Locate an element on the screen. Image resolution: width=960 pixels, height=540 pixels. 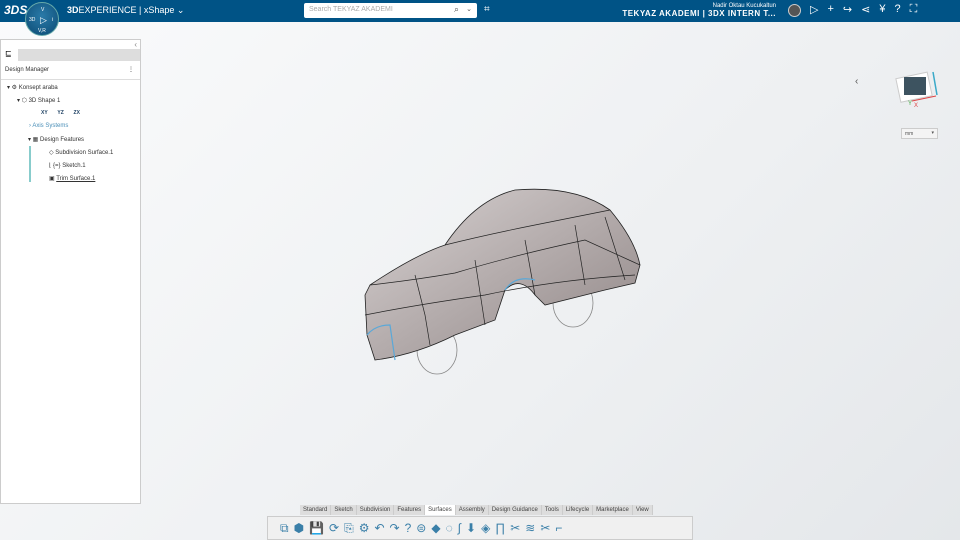
fullscreen-icon: ⛶ is located at coordinates (914, 9).